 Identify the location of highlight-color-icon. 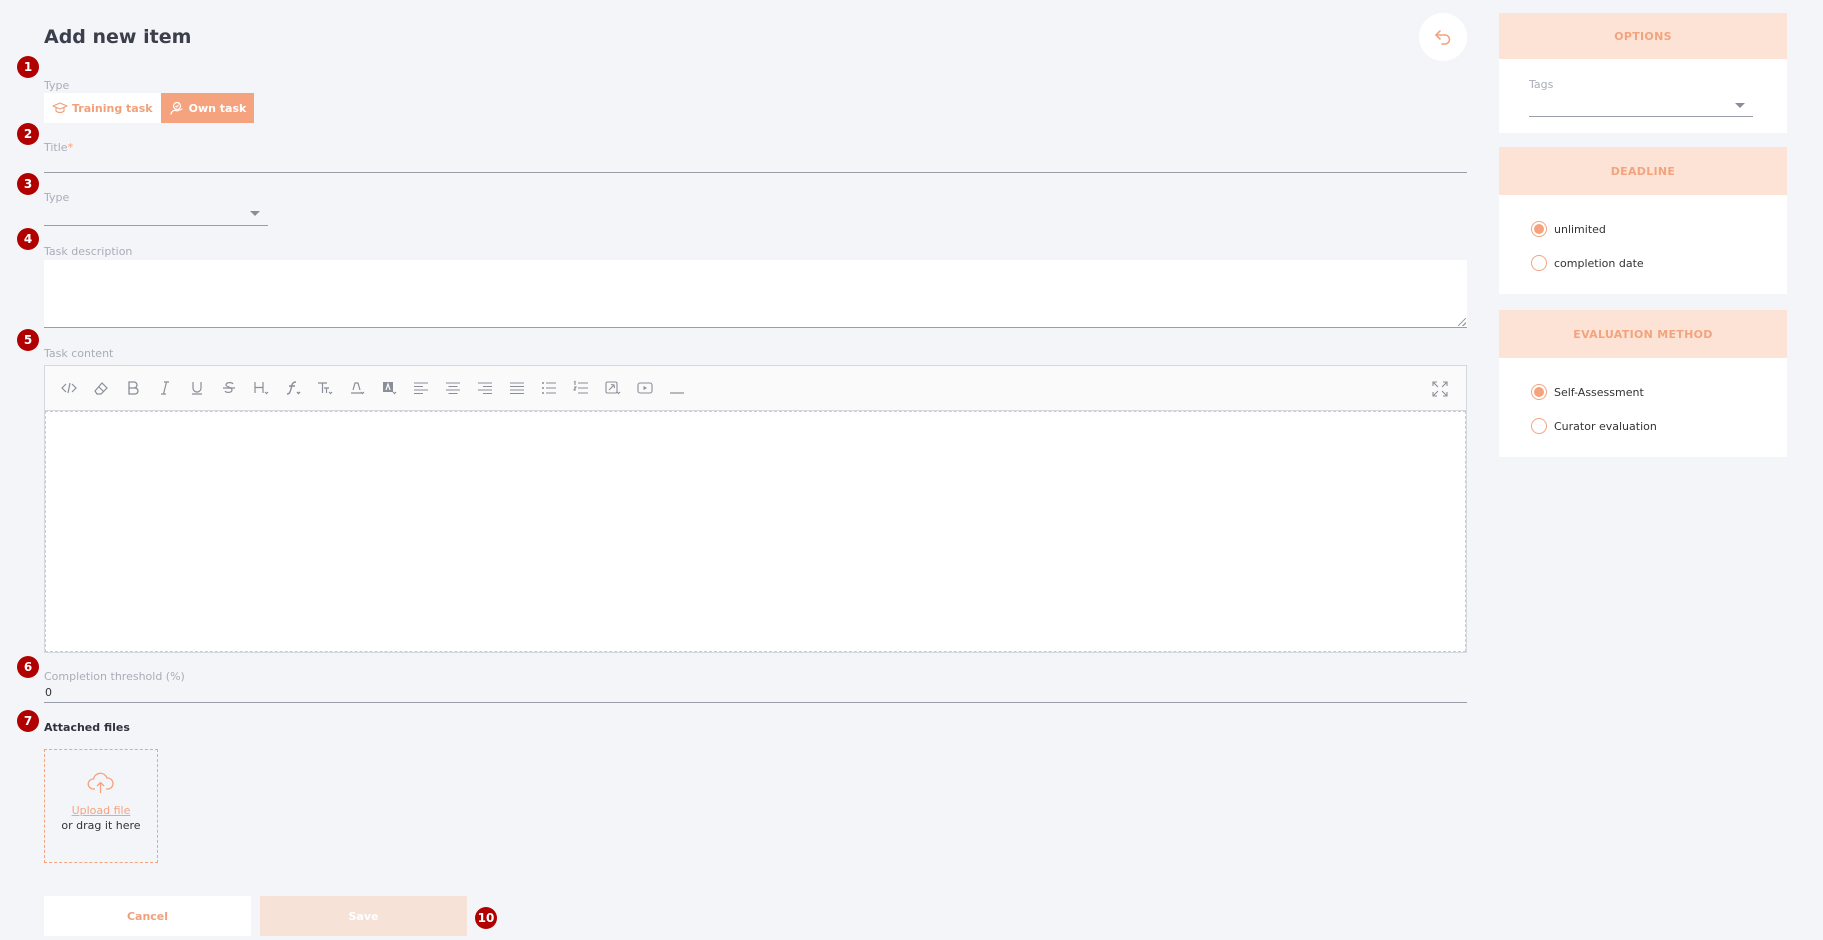
(390, 388).